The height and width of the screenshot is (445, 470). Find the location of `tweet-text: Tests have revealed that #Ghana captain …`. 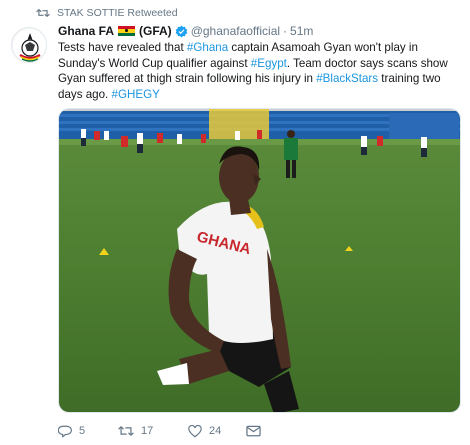

tweet-text: Tests have revealed that #Ghana captain … is located at coordinates (258, 71).